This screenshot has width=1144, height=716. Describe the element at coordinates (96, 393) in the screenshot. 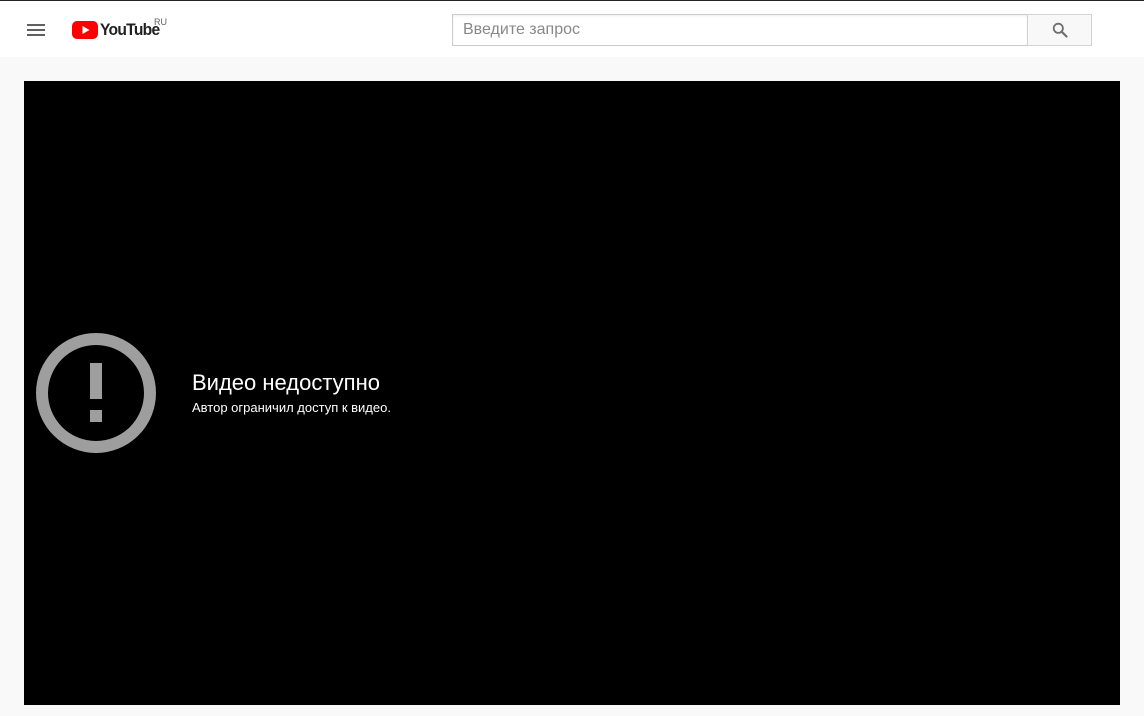

I see `exclamation-circle-icon` at that location.